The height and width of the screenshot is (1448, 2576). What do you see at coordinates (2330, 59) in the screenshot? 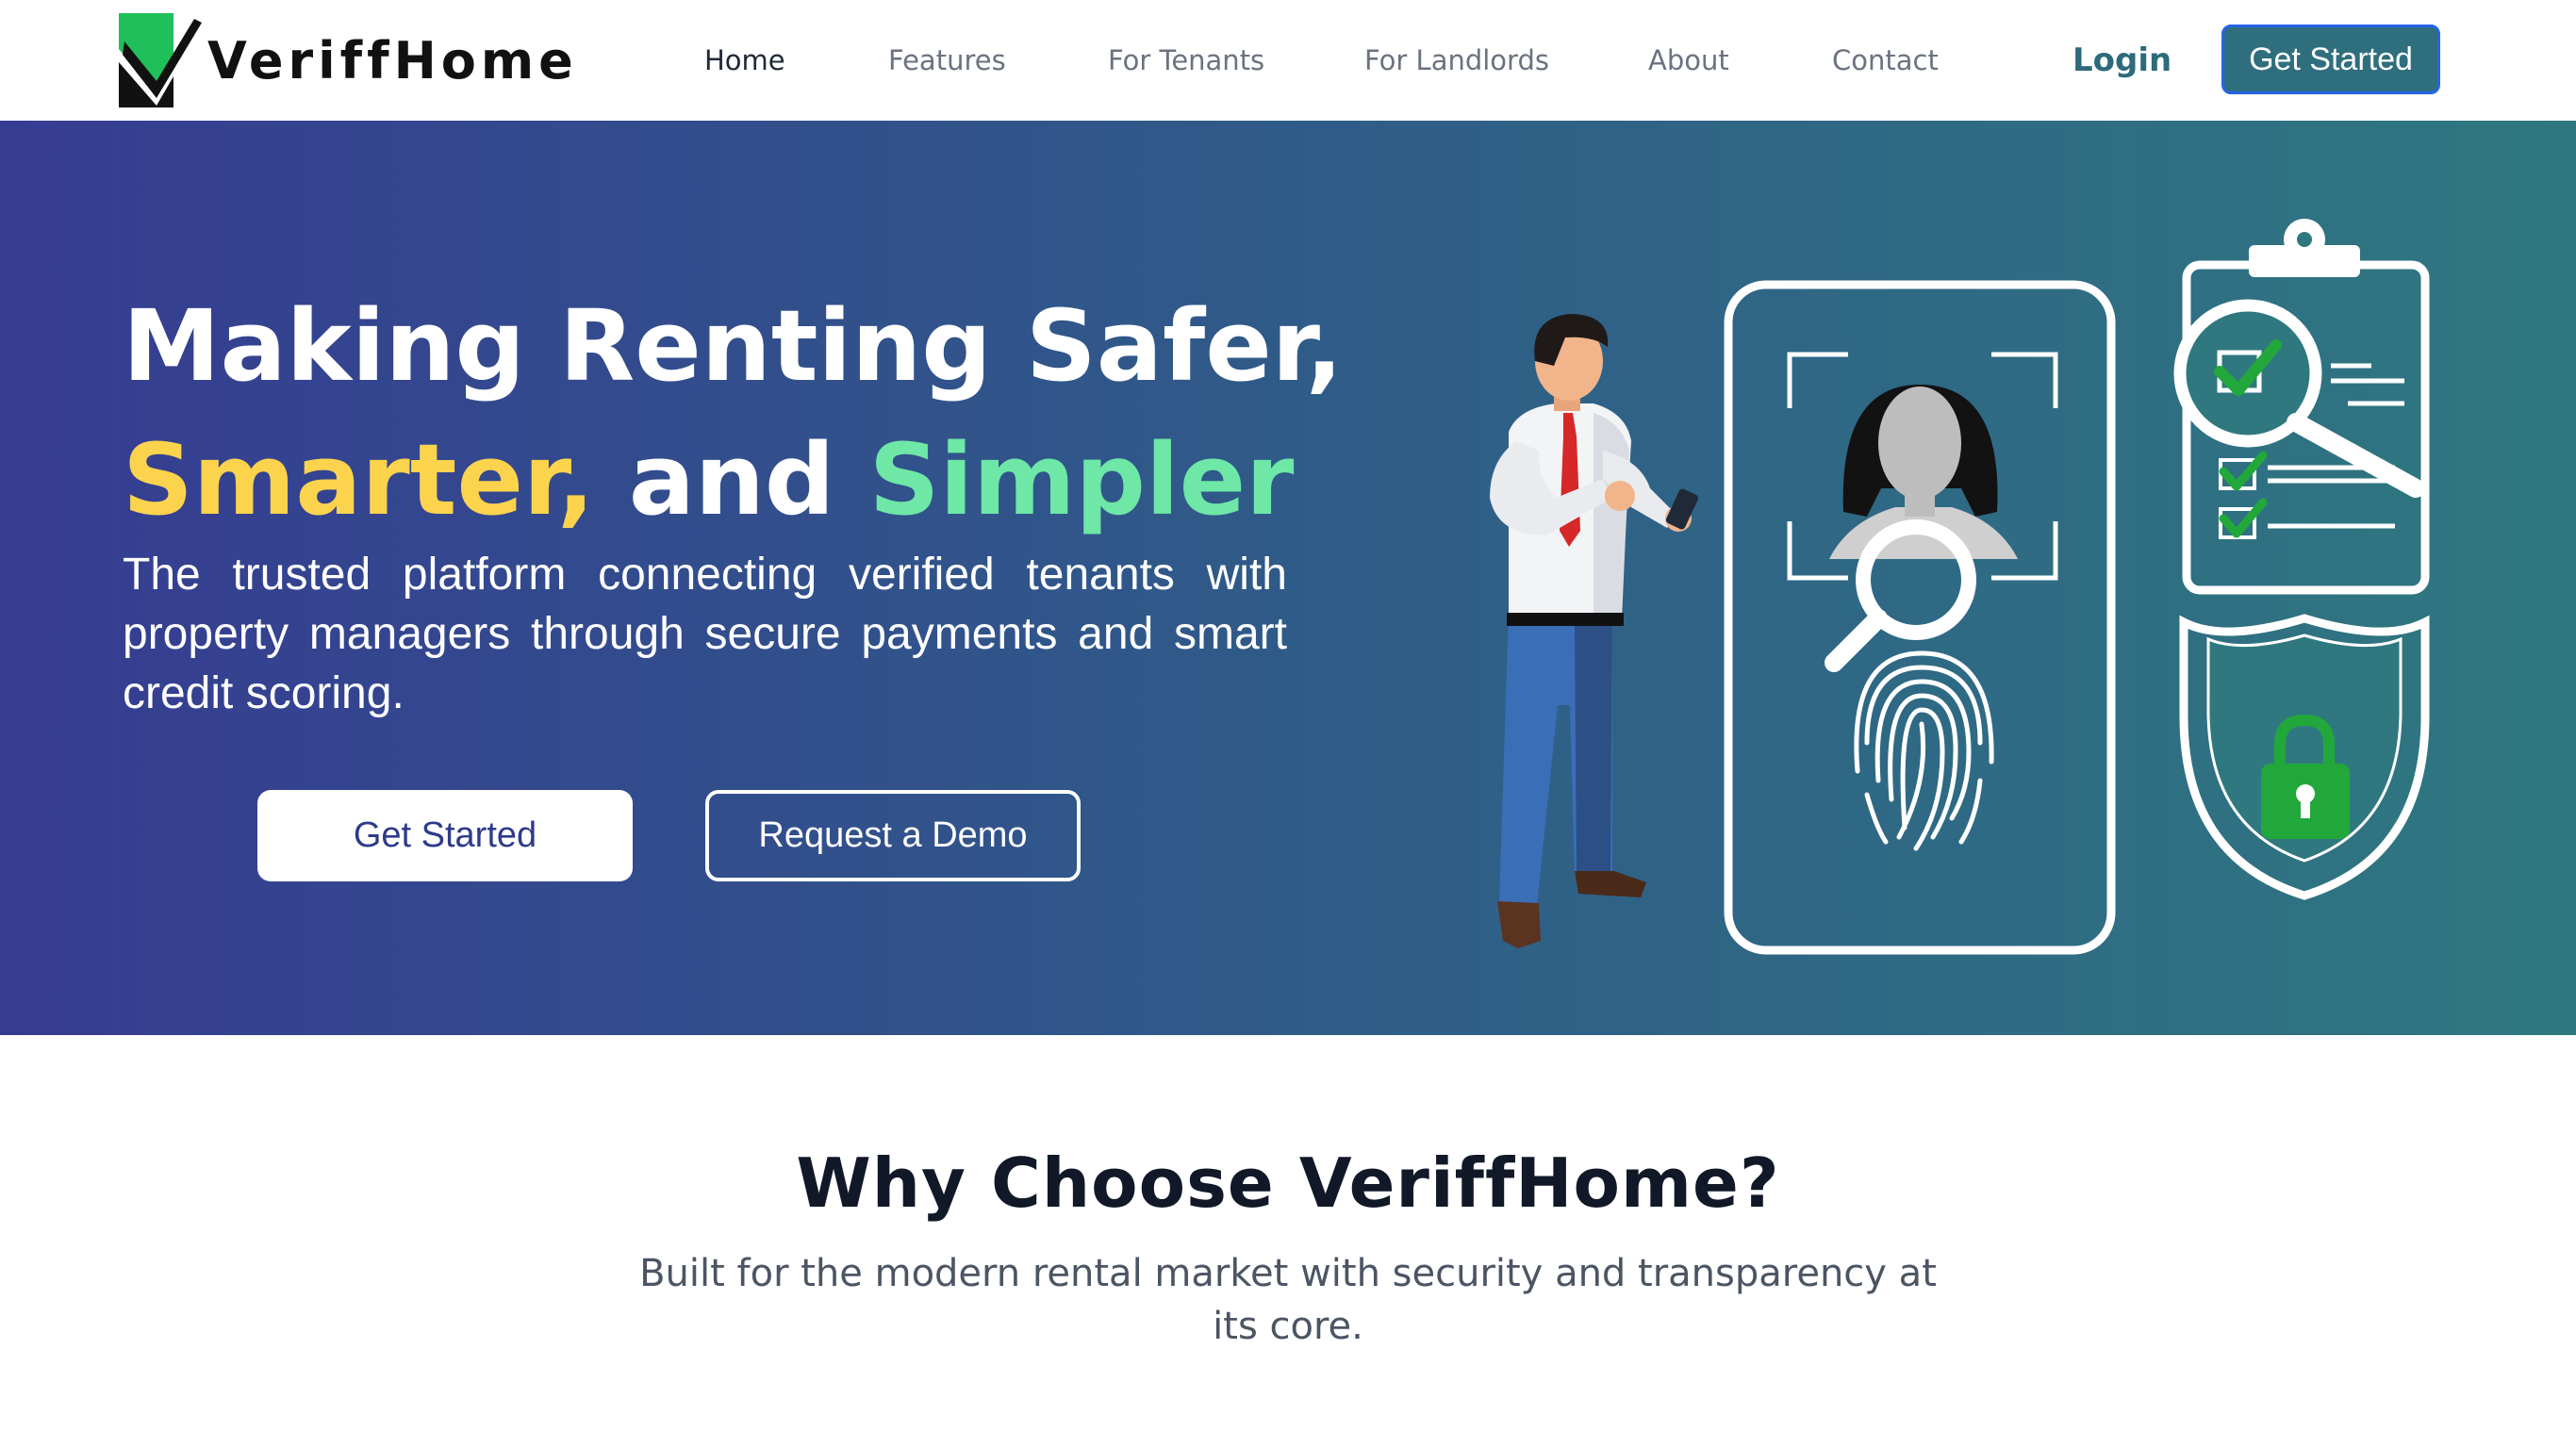
I see `nav-get-started-button: Get Started` at bounding box center [2330, 59].